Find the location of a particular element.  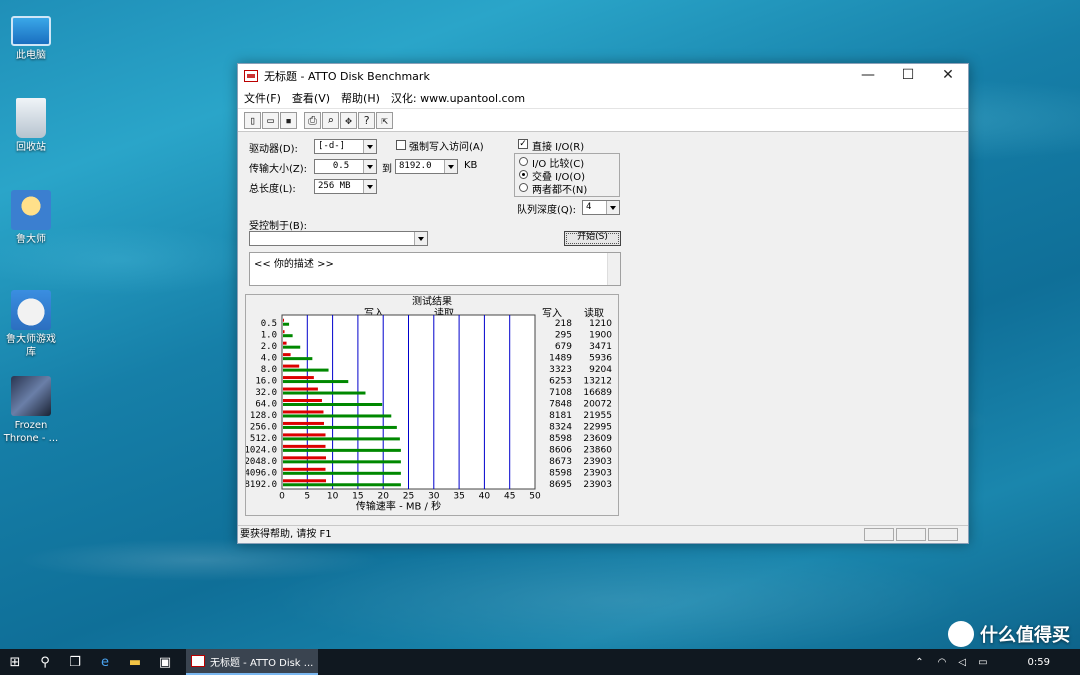

read-value: 16689 is located at coordinates (597, 393).